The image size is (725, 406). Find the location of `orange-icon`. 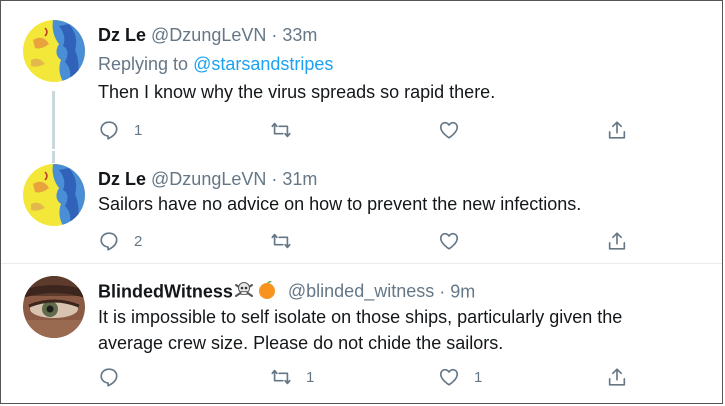

orange-icon is located at coordinates (267, 292).